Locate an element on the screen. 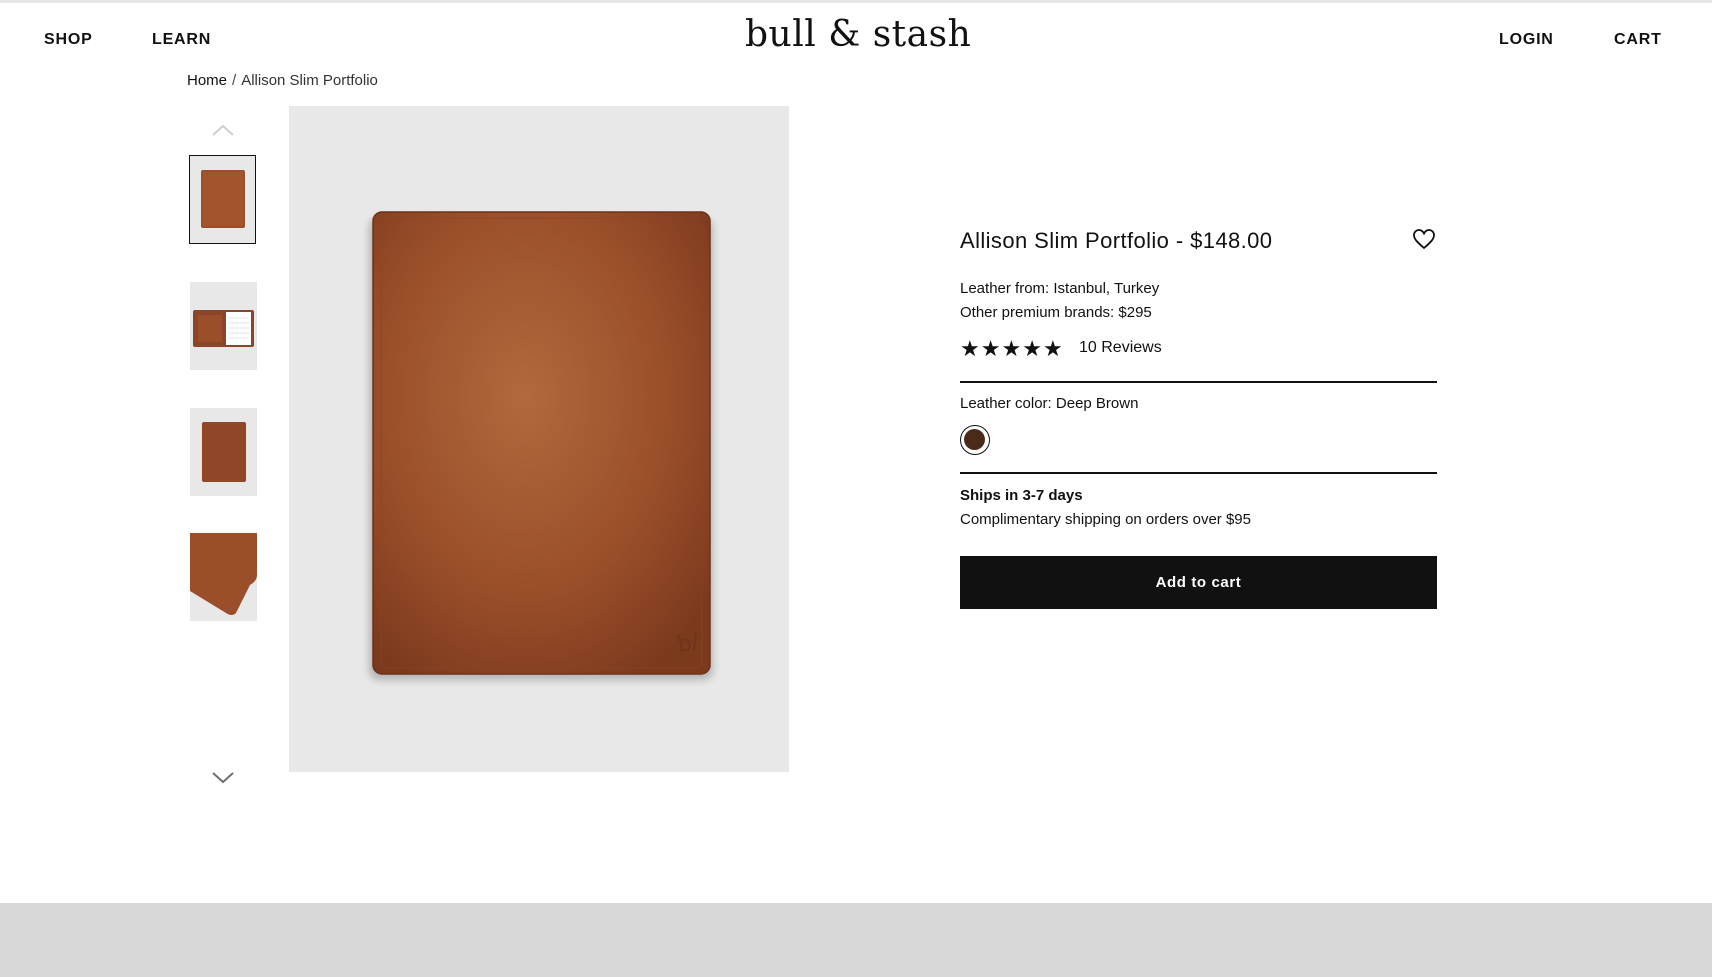 Image resolution: width=1712 pixels, height=977 pixels. color-swatch-deep-brown is located at coordinates (975, 440).